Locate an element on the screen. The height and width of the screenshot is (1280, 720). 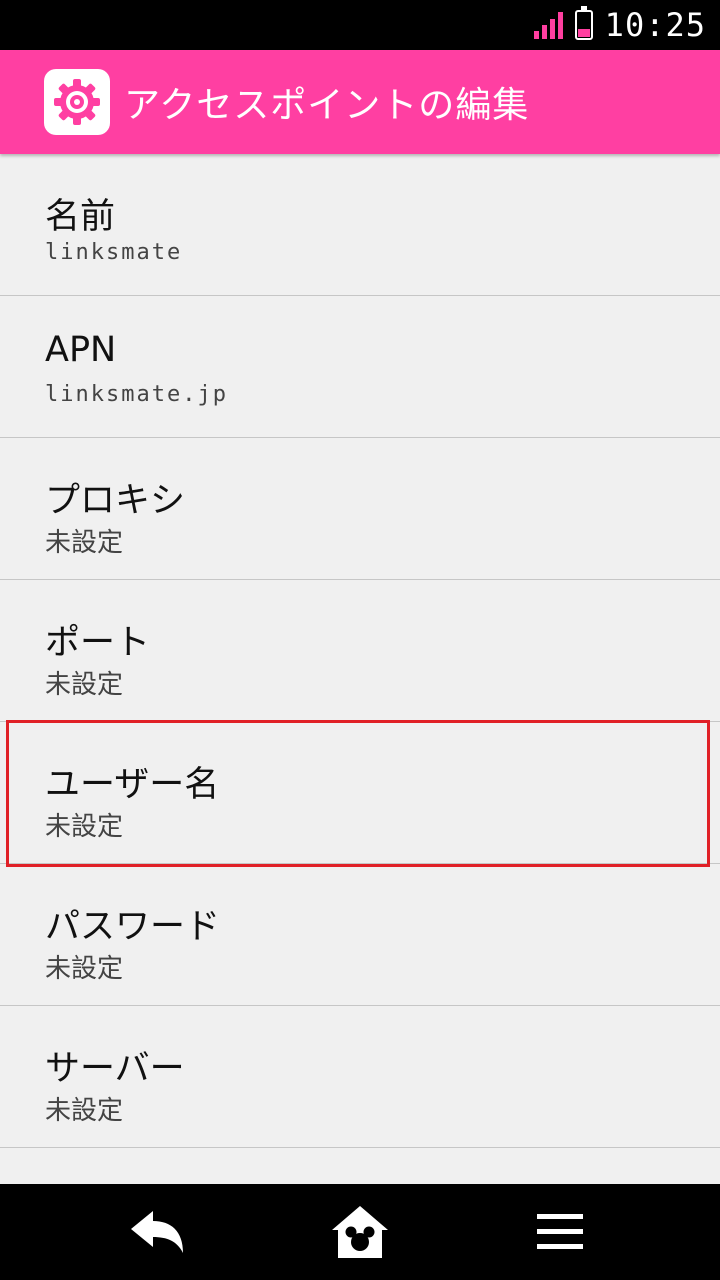
list-item-server: サーバー 未設定 is located at coordinates (360, 1077).